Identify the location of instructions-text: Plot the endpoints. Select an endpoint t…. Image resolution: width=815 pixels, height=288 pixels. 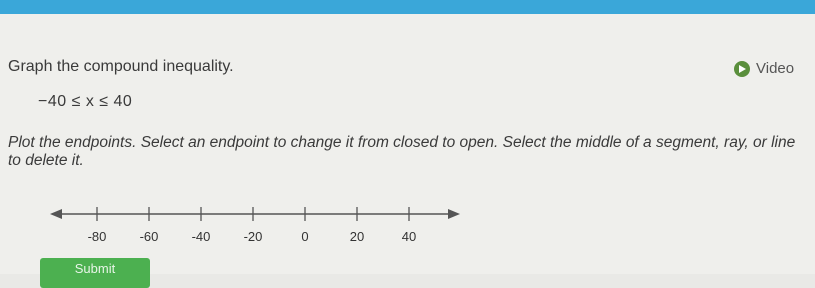
(402, 151).